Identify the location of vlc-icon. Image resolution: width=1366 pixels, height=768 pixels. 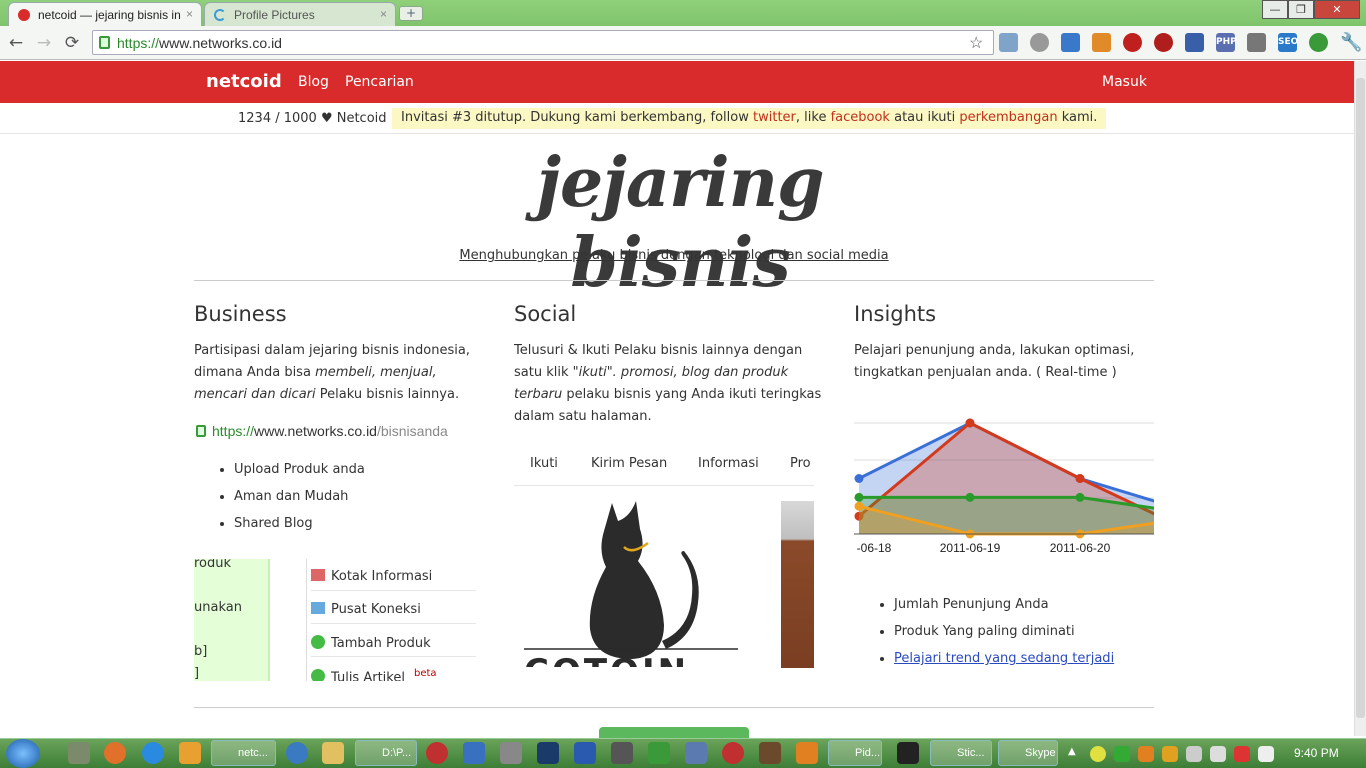
(807, 753).